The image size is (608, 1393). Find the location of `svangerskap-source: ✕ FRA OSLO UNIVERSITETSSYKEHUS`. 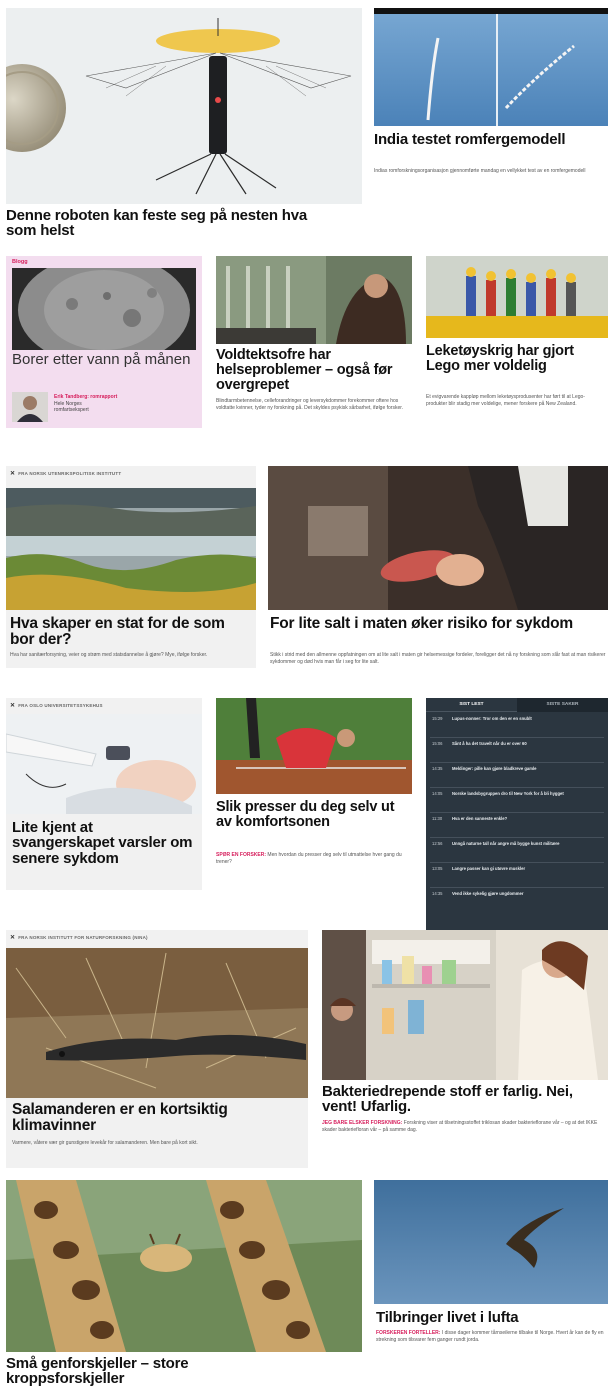

svangerskap-source: ✕ FRA OSLO UNIVERSITETSSYKEHUS is located at coordinates (56, 705).